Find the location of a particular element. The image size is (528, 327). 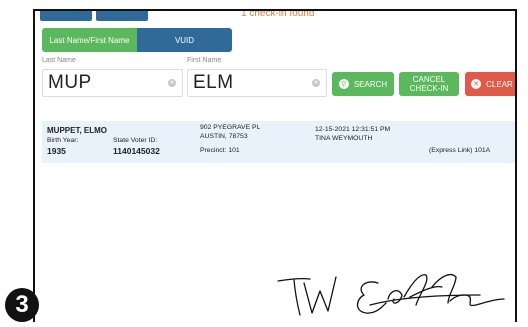

birth-year-label: Birth Year: is located at coordinates (63, 140).